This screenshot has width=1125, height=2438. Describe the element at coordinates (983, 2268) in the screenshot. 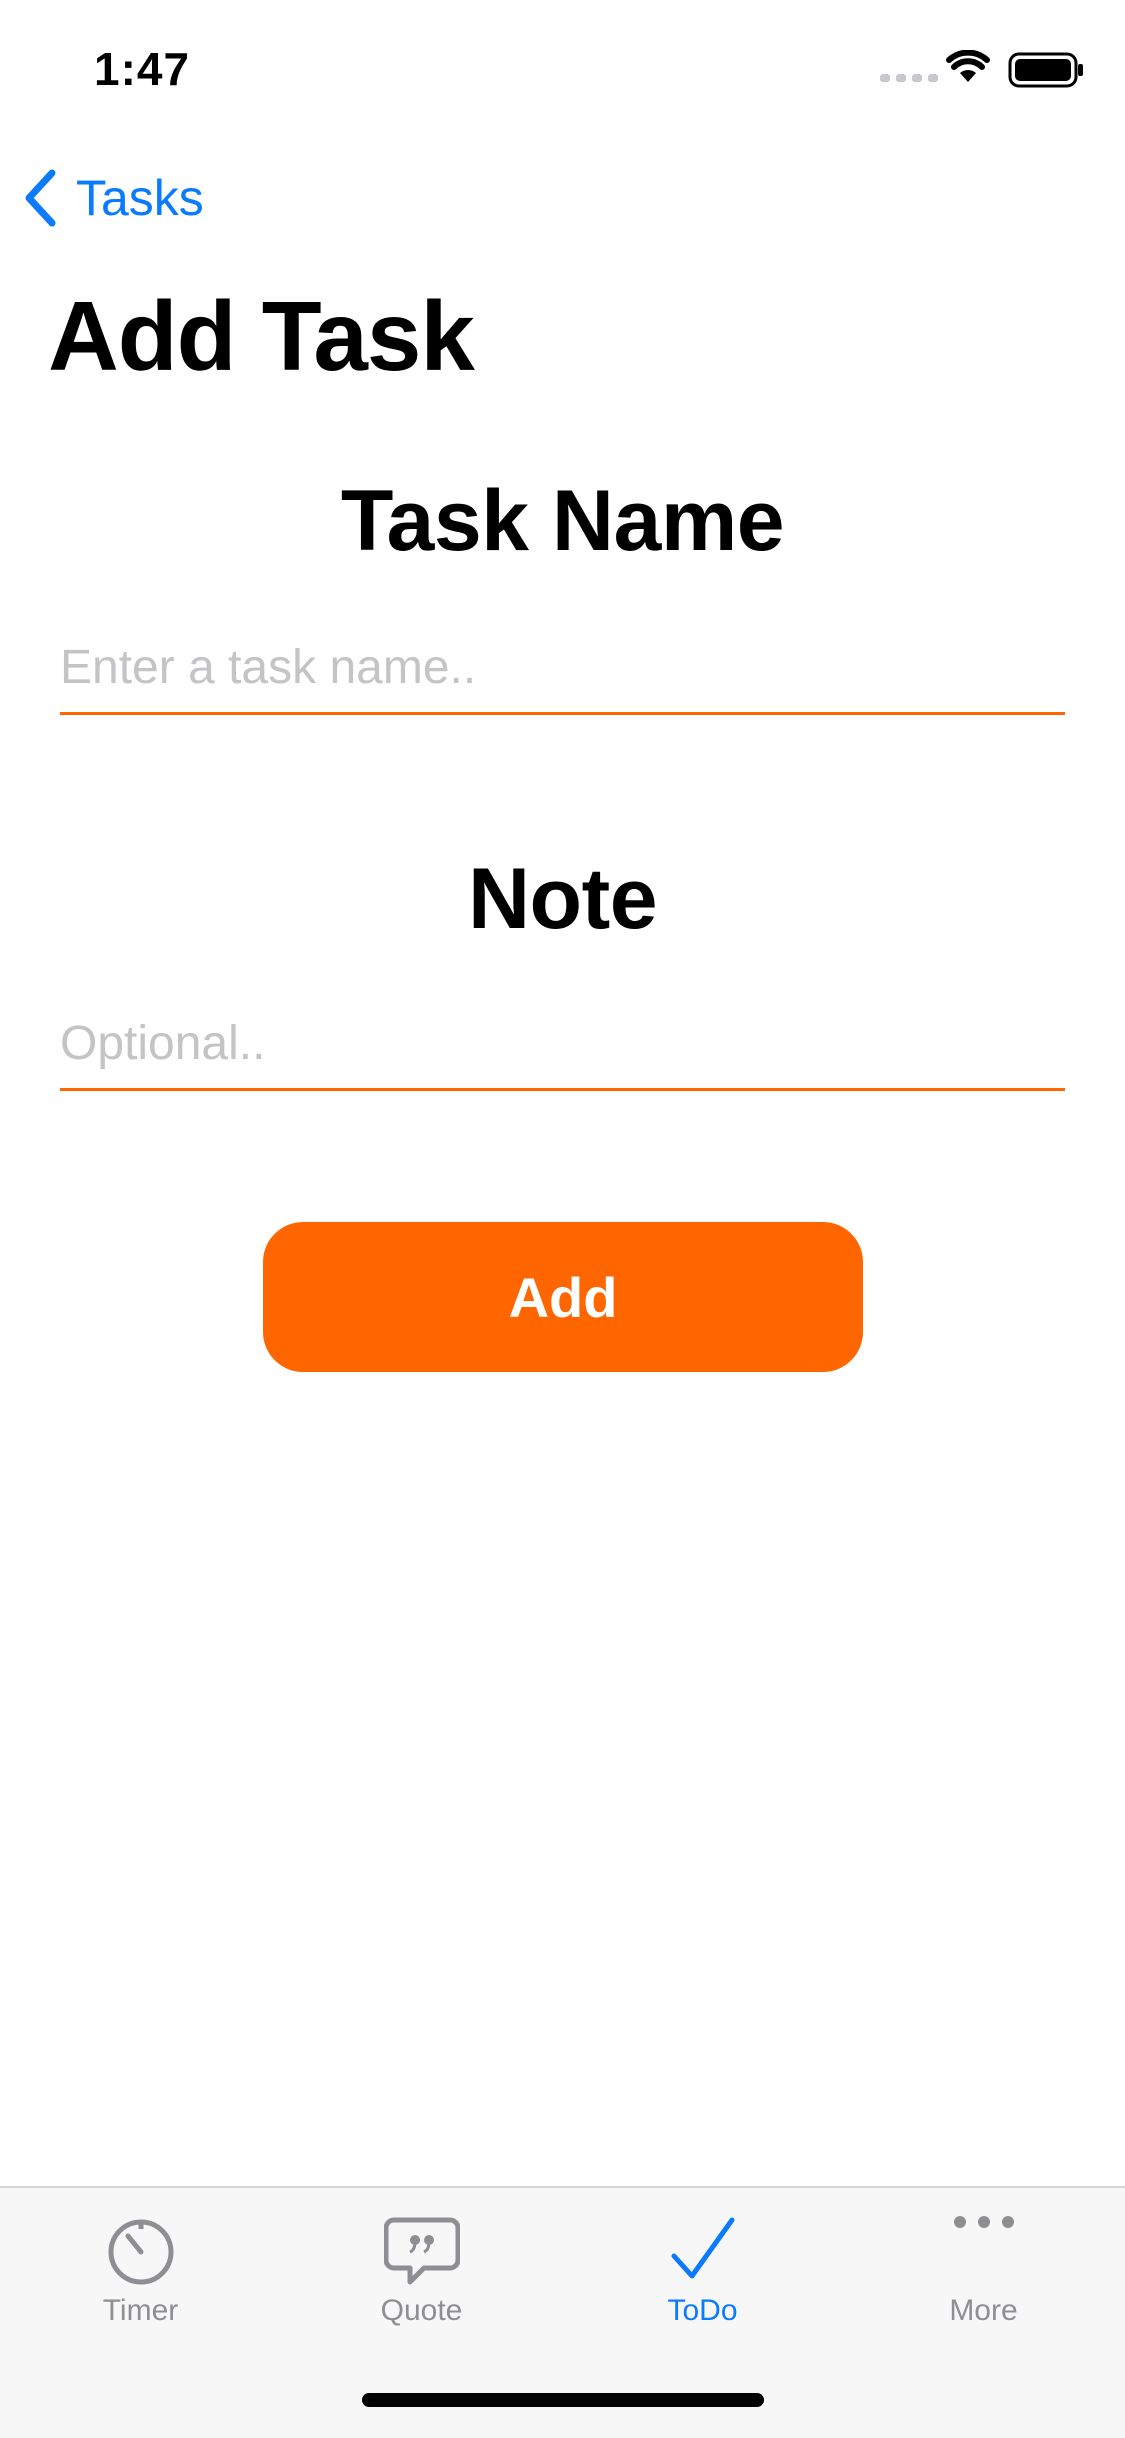

I see `tab-more: More` at that location.